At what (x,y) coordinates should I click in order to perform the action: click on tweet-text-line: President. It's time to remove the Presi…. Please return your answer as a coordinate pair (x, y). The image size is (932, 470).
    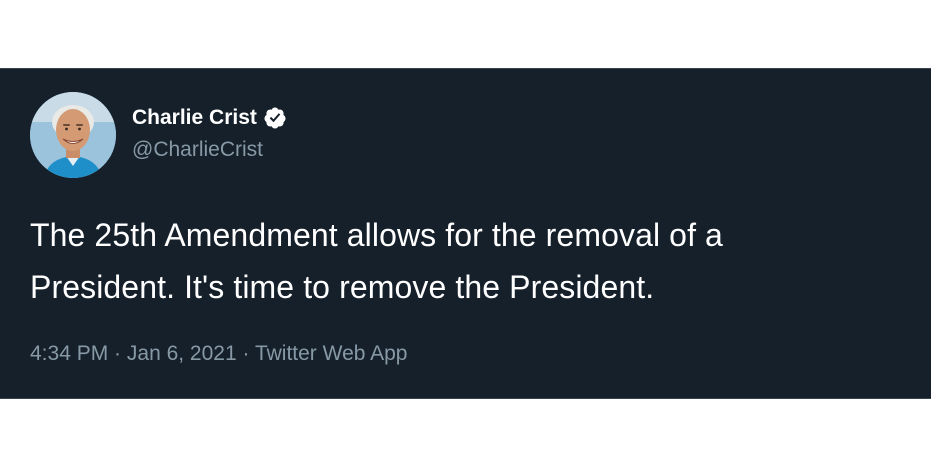
    Looking at the image, I should click on (342, 287).